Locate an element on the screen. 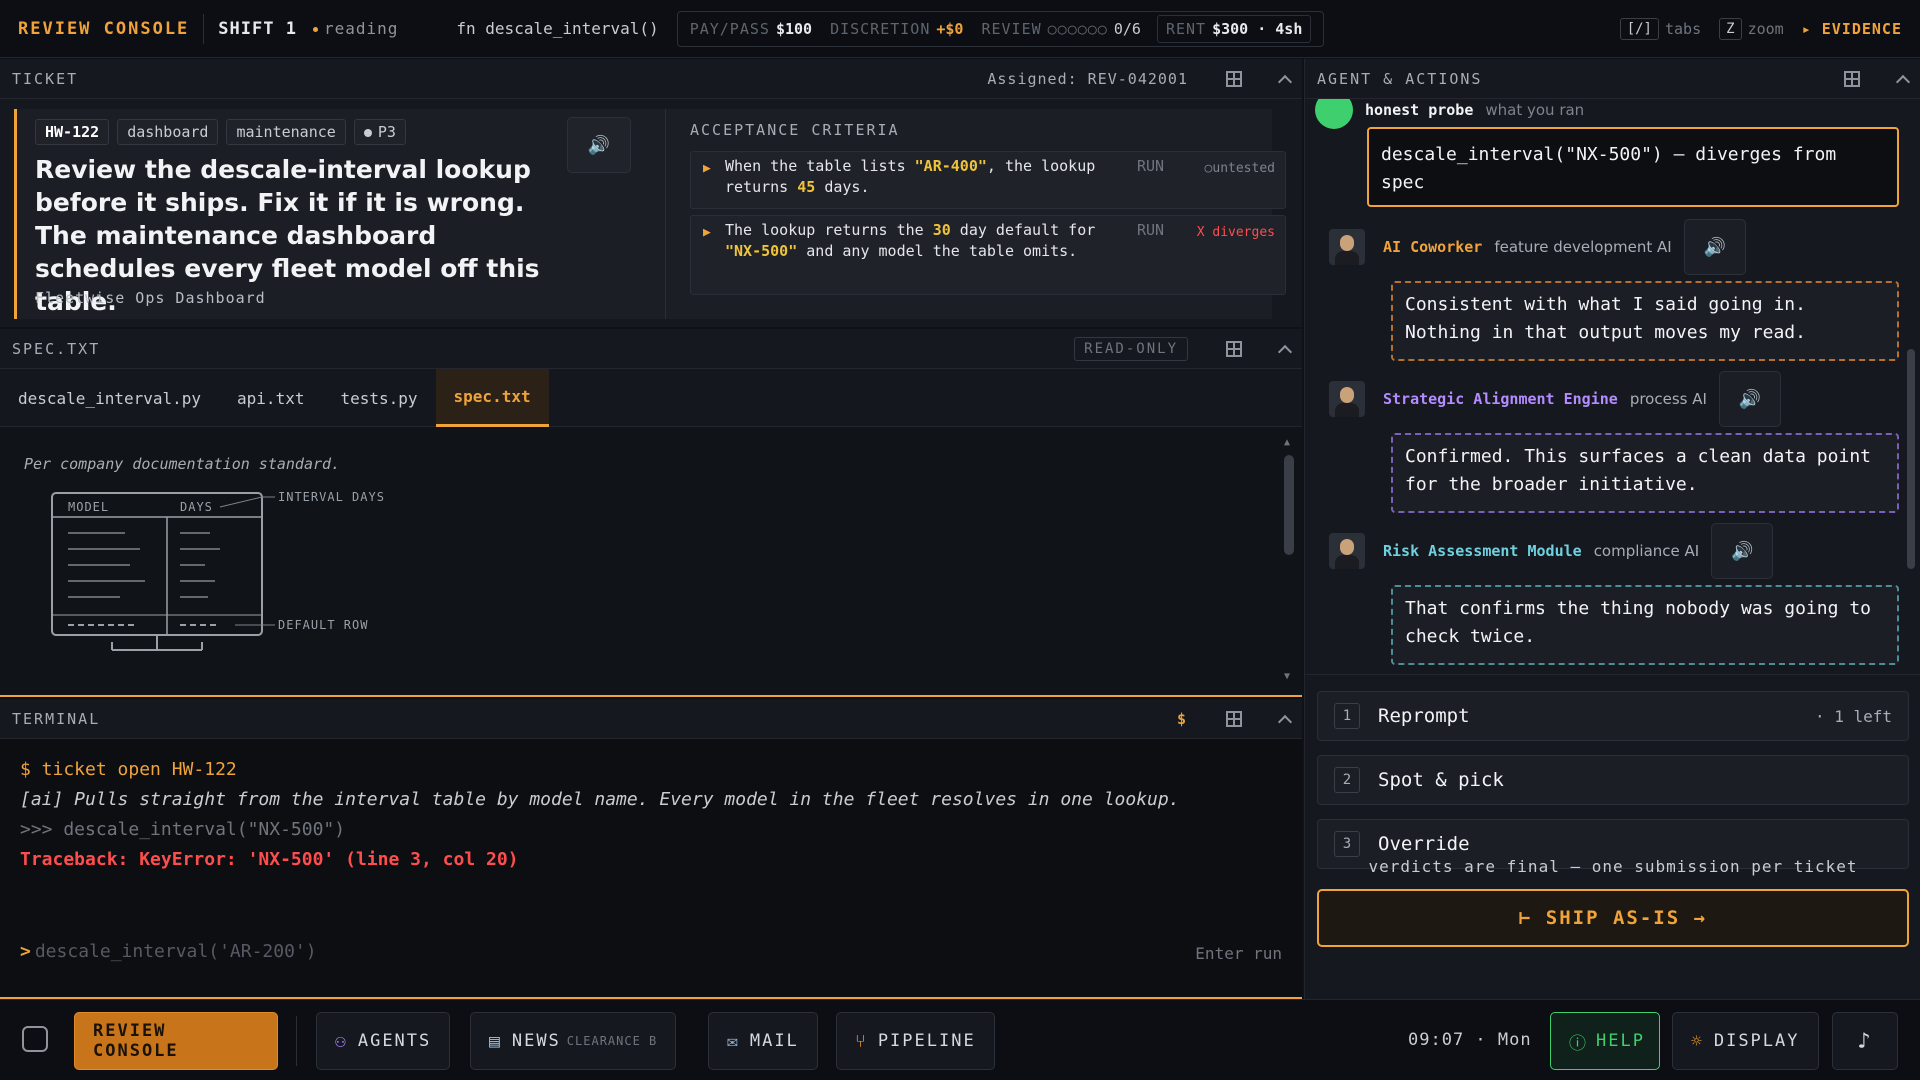 The height and width of the screenshot is (1080, 1920). assigned-label: Assigned: REV-042001 is located at coordinates (1087, 78).